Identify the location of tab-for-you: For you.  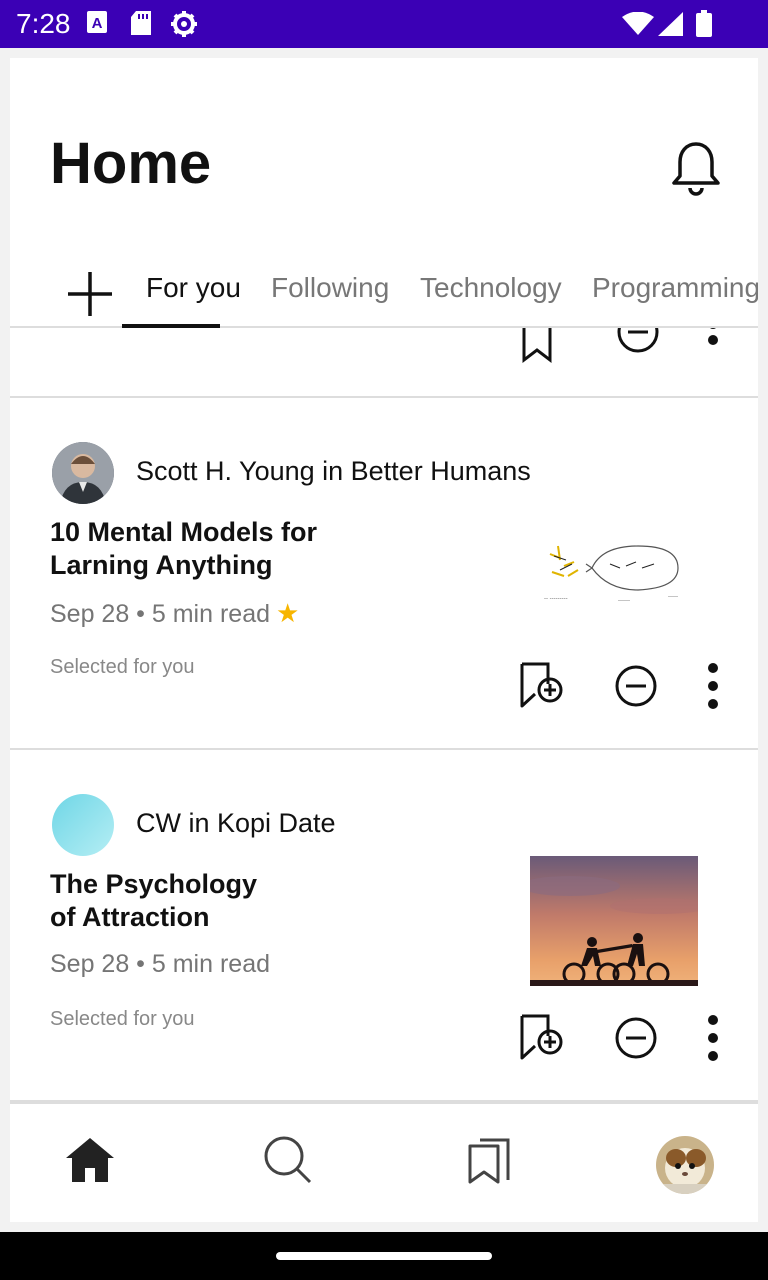
(193, 288).